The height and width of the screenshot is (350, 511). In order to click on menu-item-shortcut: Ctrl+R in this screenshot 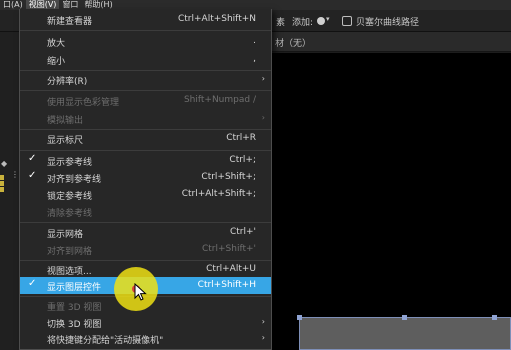, I will do `click(241, 138)`.